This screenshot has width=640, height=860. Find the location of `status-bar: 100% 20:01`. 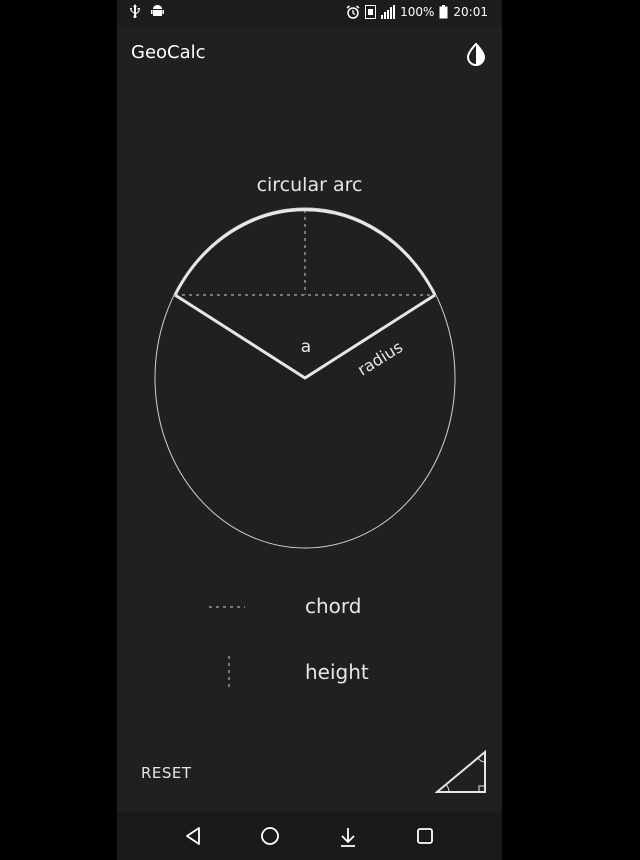

status-bar: 100% 20:01 is located at coordinates (309, 13).